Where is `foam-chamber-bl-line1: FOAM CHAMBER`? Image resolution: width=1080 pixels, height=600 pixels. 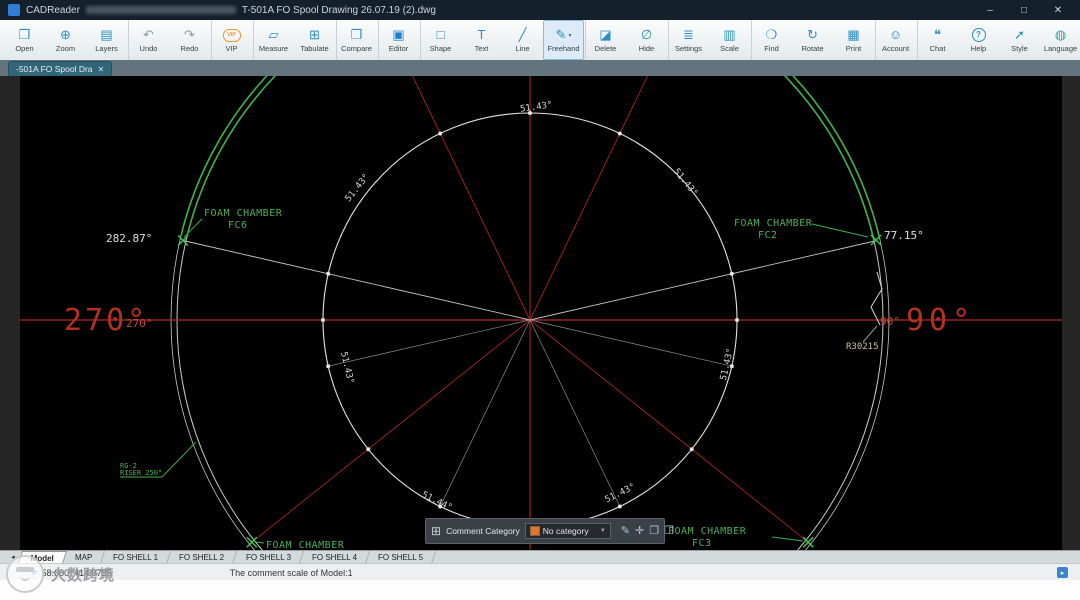
foam-chamber-bl-line1: FOAM CHAMBER is located at coordinates (305, 545).